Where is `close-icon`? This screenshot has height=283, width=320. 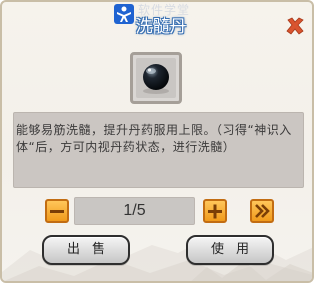
close-icon is located at coordinates (295, 26).